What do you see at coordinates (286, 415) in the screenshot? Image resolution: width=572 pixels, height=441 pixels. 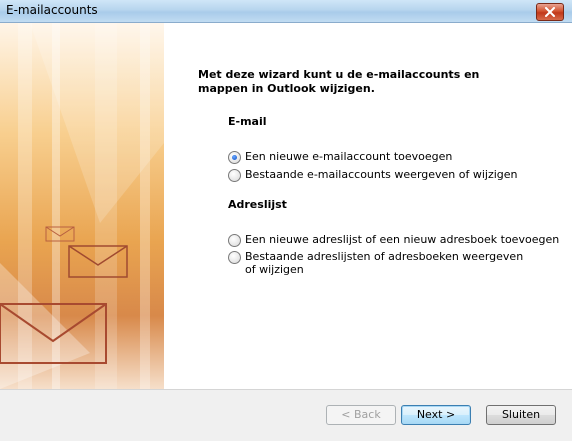 I see `button-bar: < Back Next > Sluiten` at bounding box center [286, 415].